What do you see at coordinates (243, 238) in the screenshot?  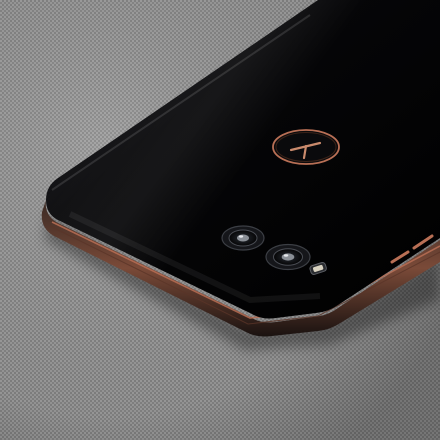 I see `camera-lens-left` at bounding box center [243, 238].